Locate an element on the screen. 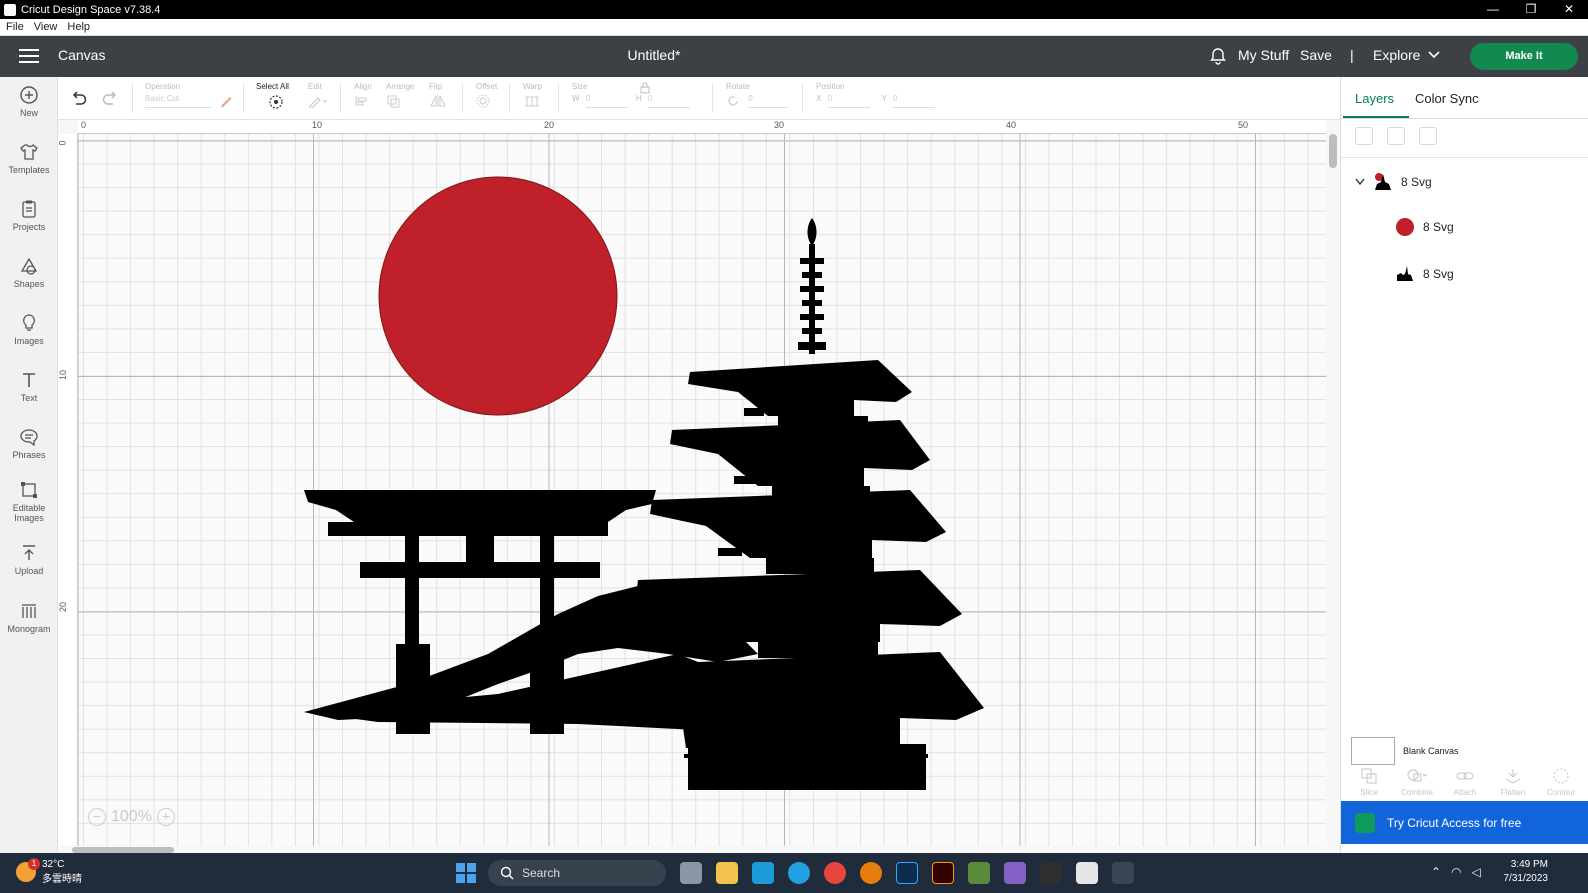  visual-studio-icon is located at coordinates (1015, 873).